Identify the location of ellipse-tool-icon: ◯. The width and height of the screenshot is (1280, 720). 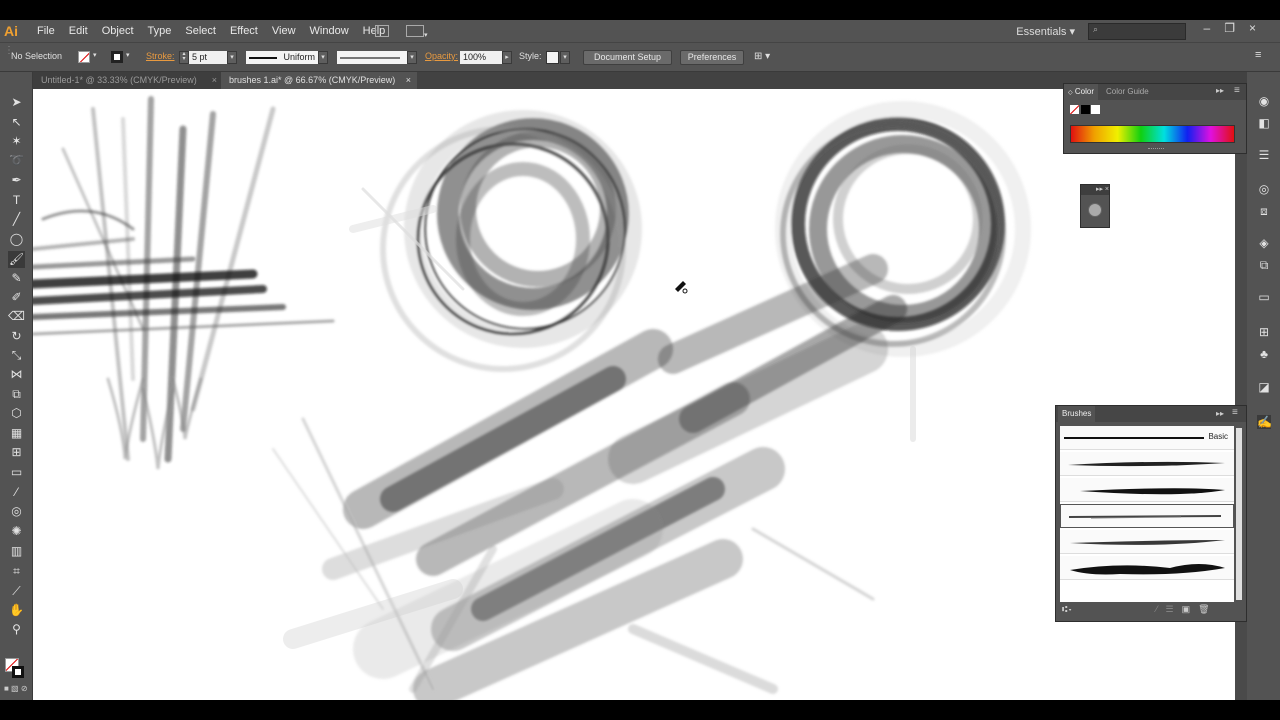
(16, 239).